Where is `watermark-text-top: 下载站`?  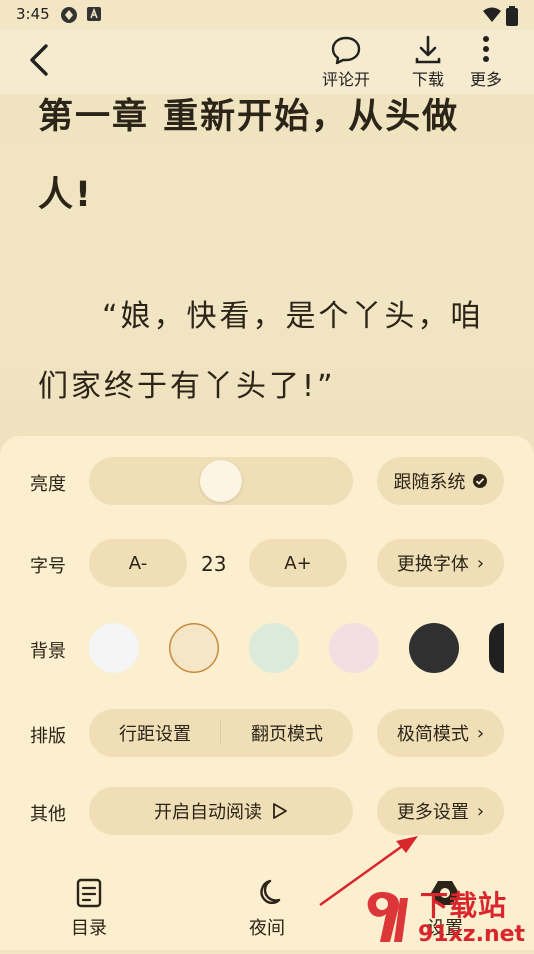
watermark-text-top: 下载站 is located at coordinates (464, 905).